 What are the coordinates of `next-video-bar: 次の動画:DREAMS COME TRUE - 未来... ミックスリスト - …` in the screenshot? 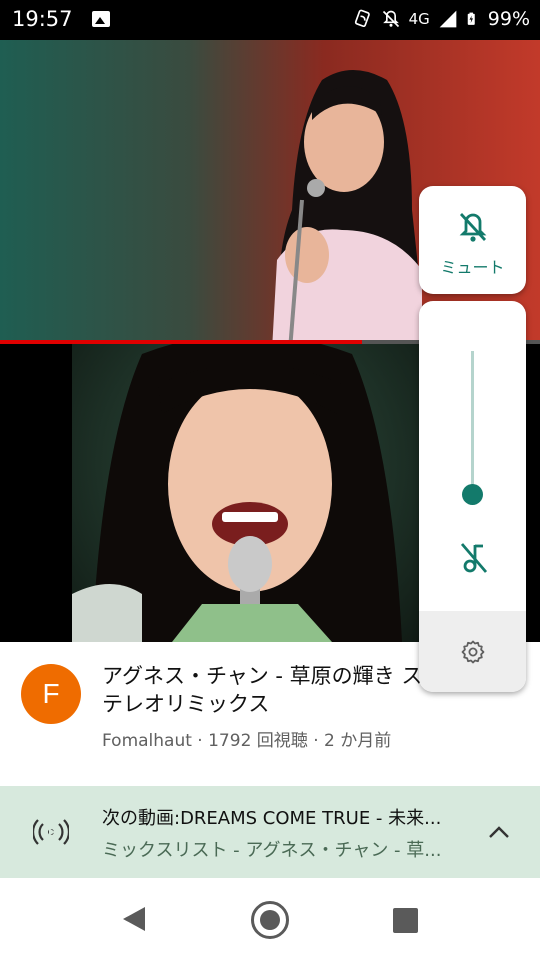 It's located at (270, 832).